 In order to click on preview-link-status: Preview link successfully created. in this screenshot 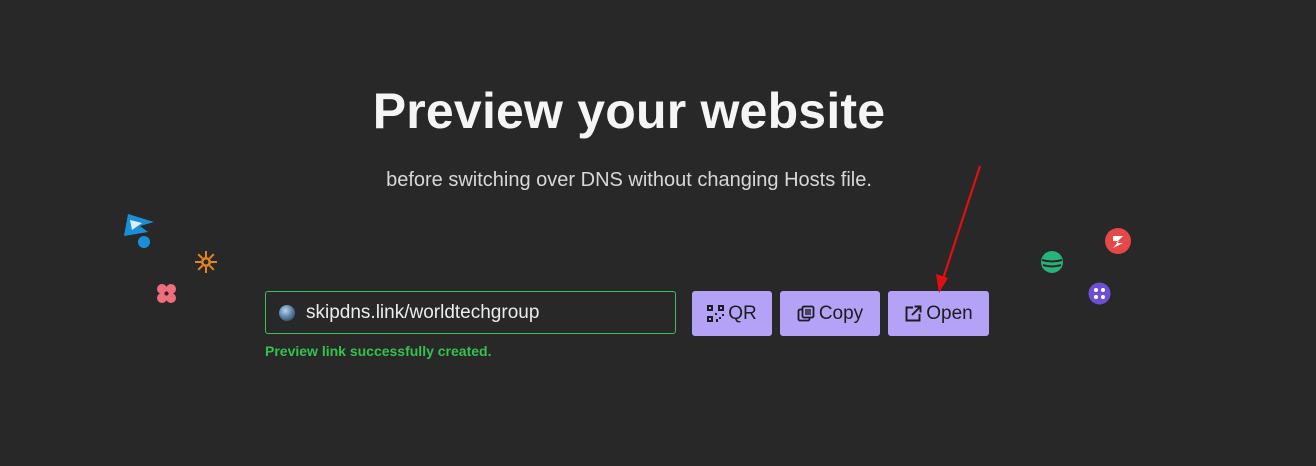, I will do `click(378, 351)`.